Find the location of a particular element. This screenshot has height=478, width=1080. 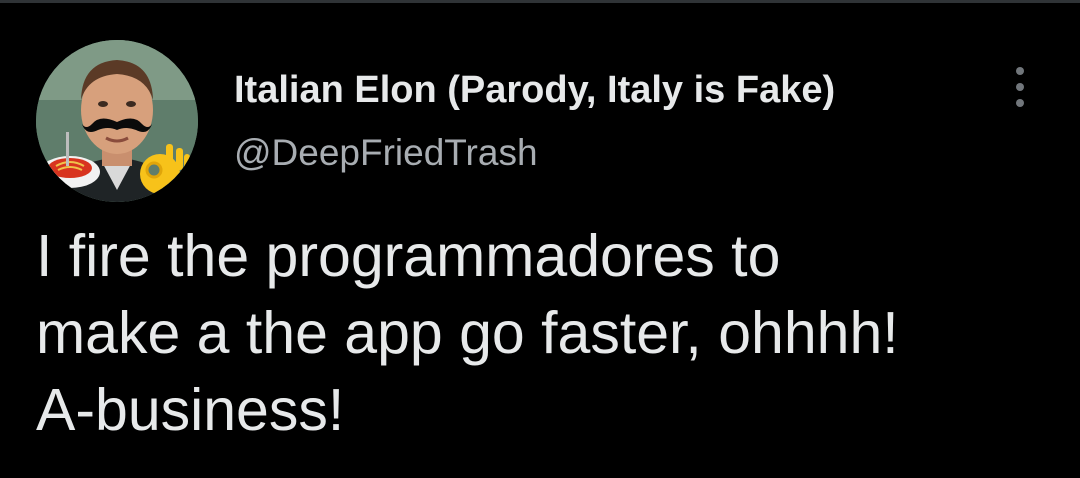

author-handle: @DeepFriedTrash is located at coordinates (386, 153).